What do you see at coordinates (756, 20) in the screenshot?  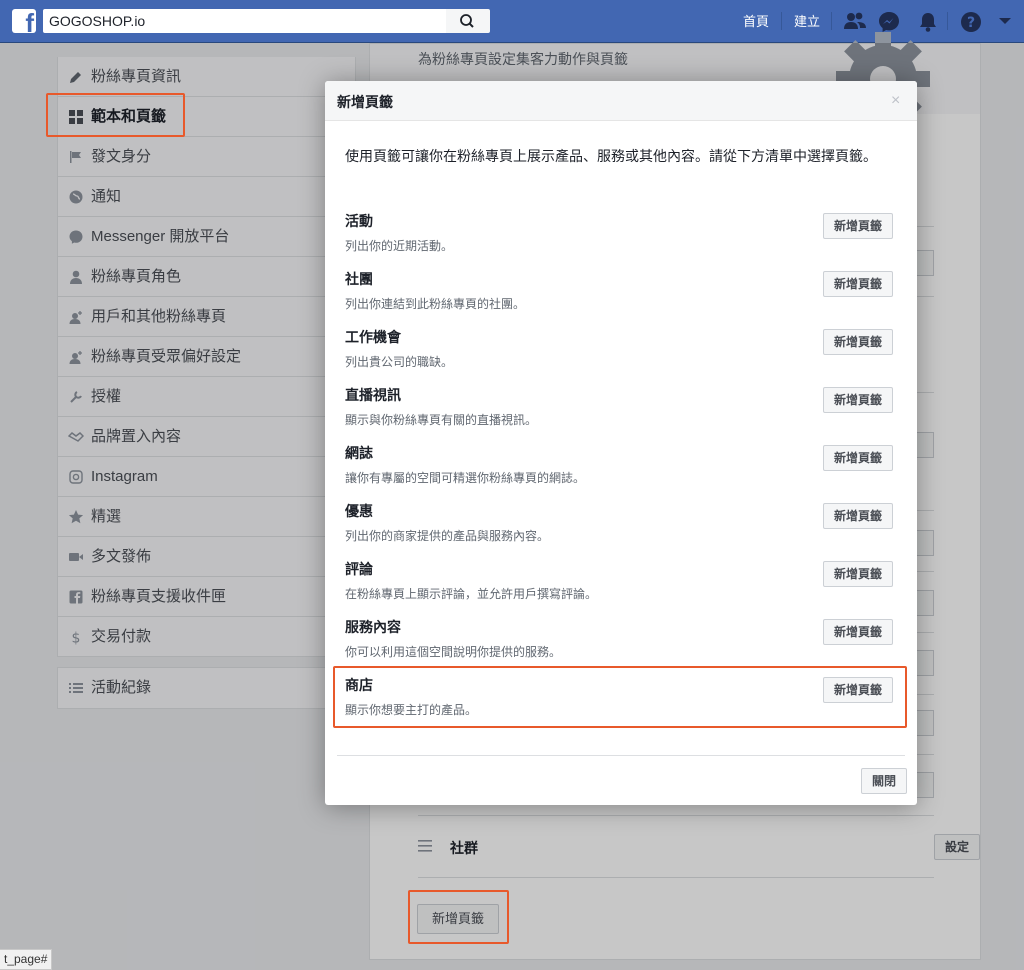 I see `nav-home-link: 首頁` at bounding box center [756, 20].